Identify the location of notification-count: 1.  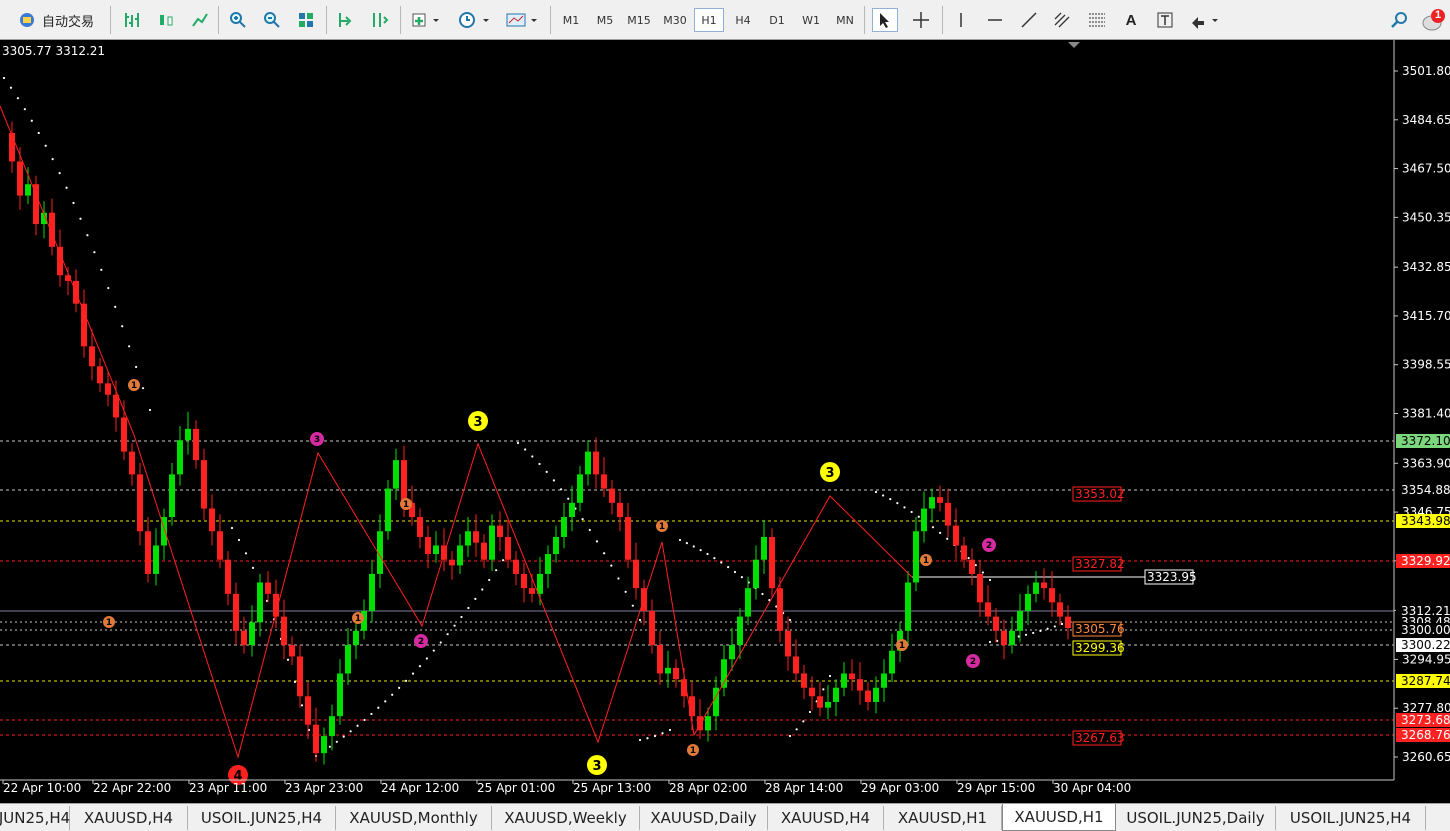
(1438, 15).